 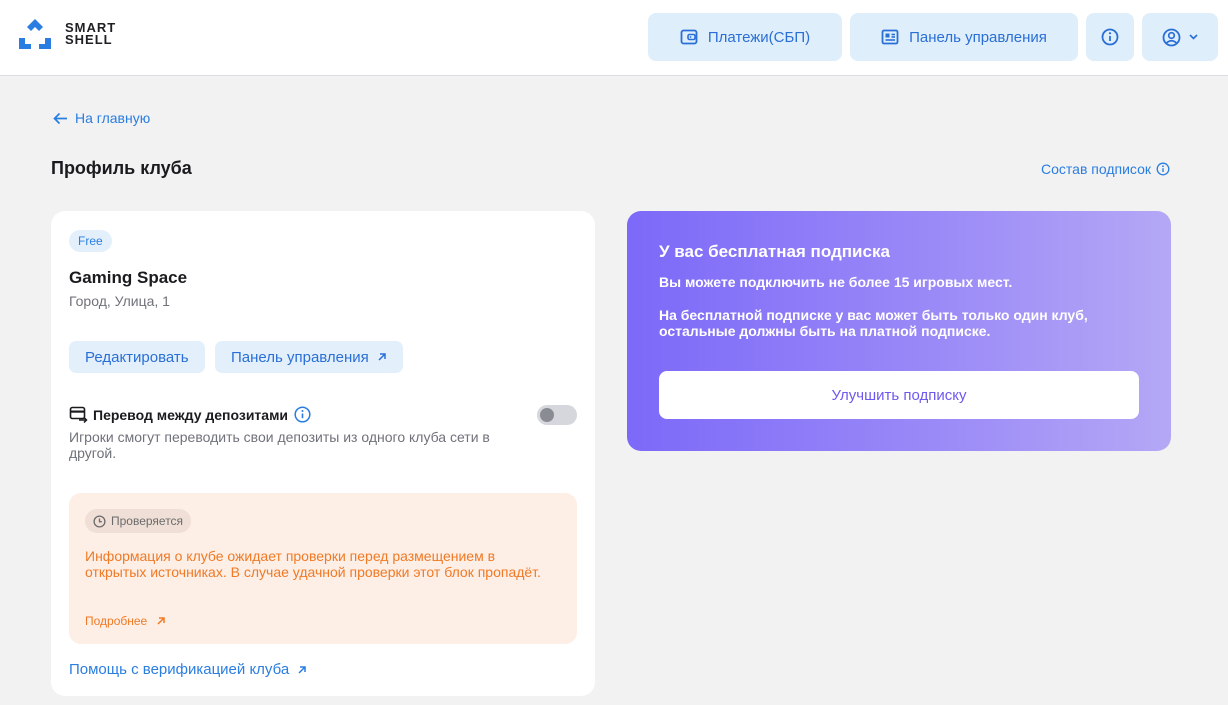 I want to click on verification-help-link: Помощь с верификацией клуба, so click(x=188, y=669).